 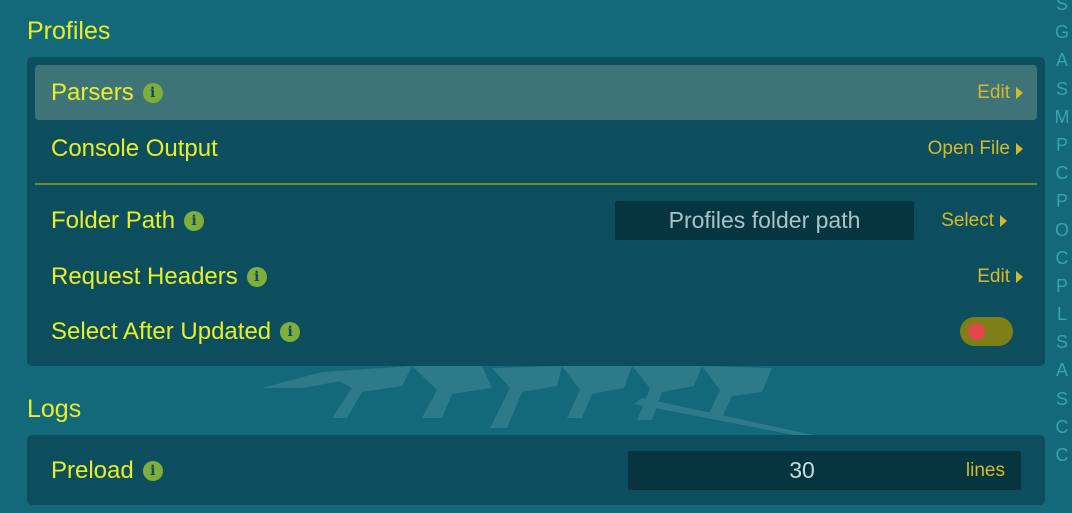 I want to click on preload-label: Preload, so click(x=92, y=470).